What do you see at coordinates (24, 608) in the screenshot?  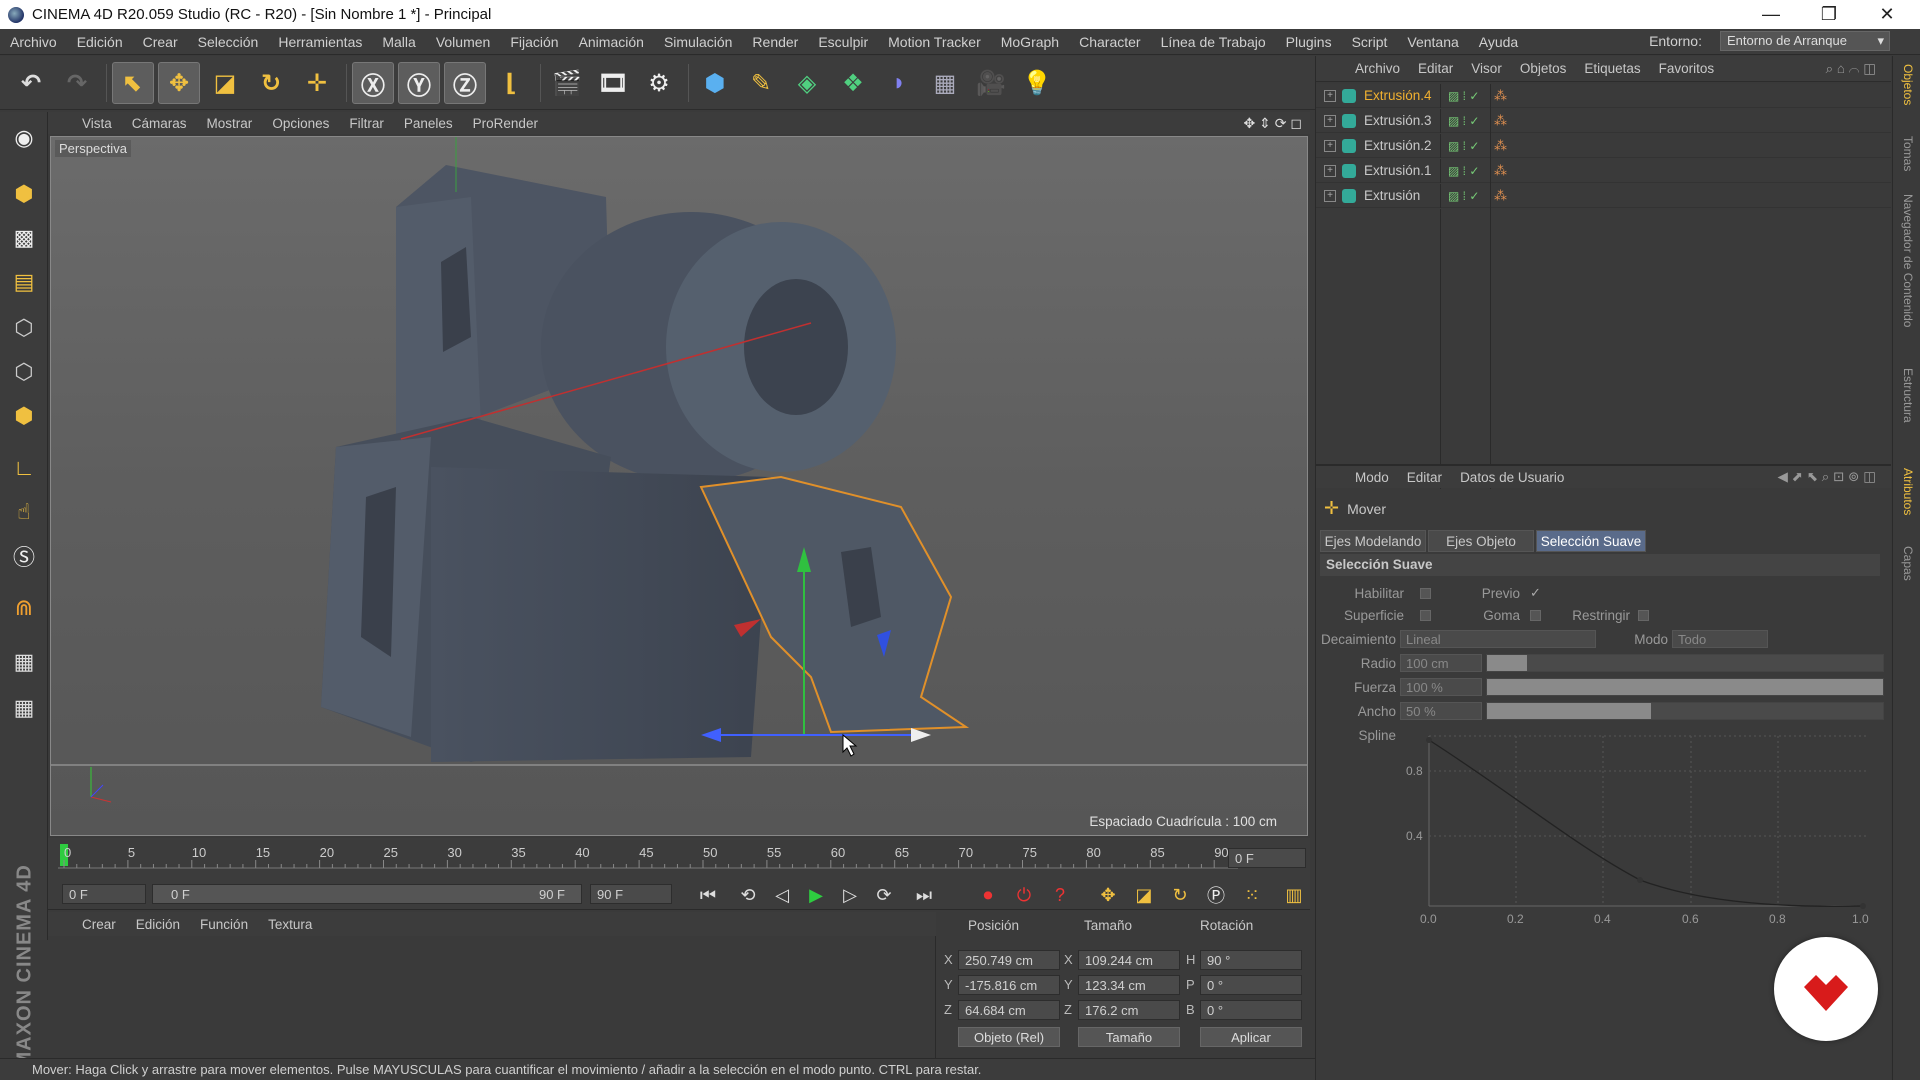 I see `magnet-icon: ⋒` at bounding box center [24, 608].